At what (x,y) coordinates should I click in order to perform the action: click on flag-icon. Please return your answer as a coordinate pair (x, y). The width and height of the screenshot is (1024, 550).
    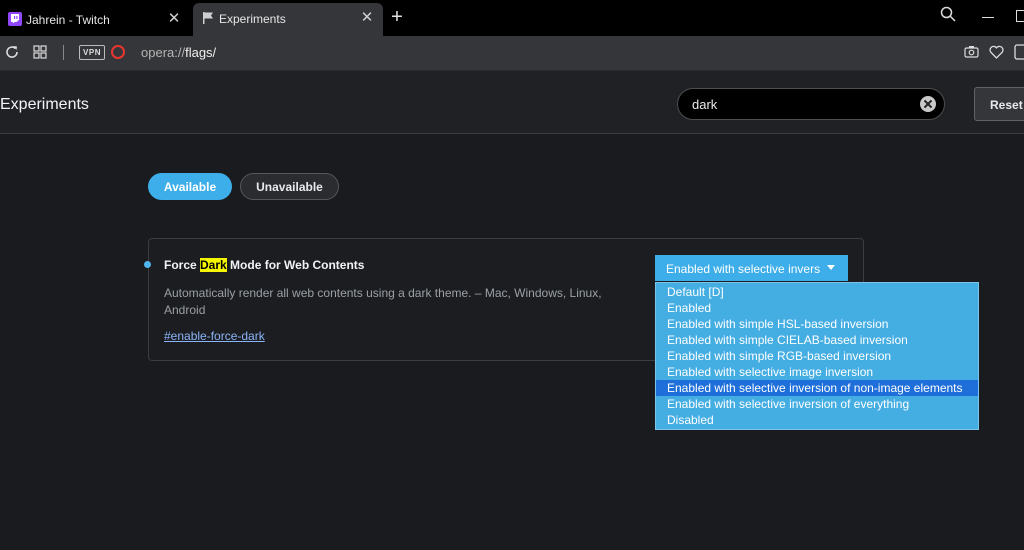
    Looking at the image, I should click on (208, 18).